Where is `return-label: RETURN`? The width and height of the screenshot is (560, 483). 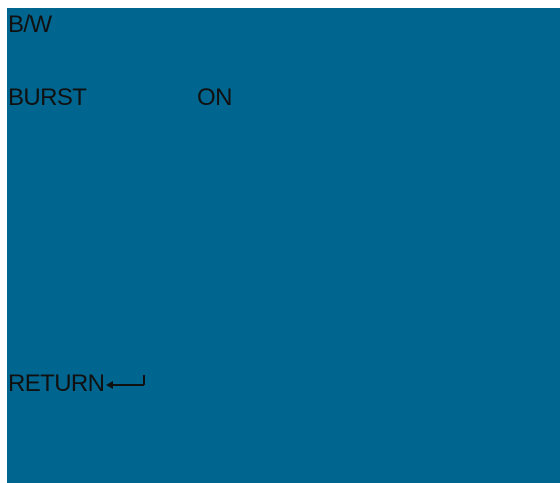
return-label: RETURN is located at coordinates (56, 383).